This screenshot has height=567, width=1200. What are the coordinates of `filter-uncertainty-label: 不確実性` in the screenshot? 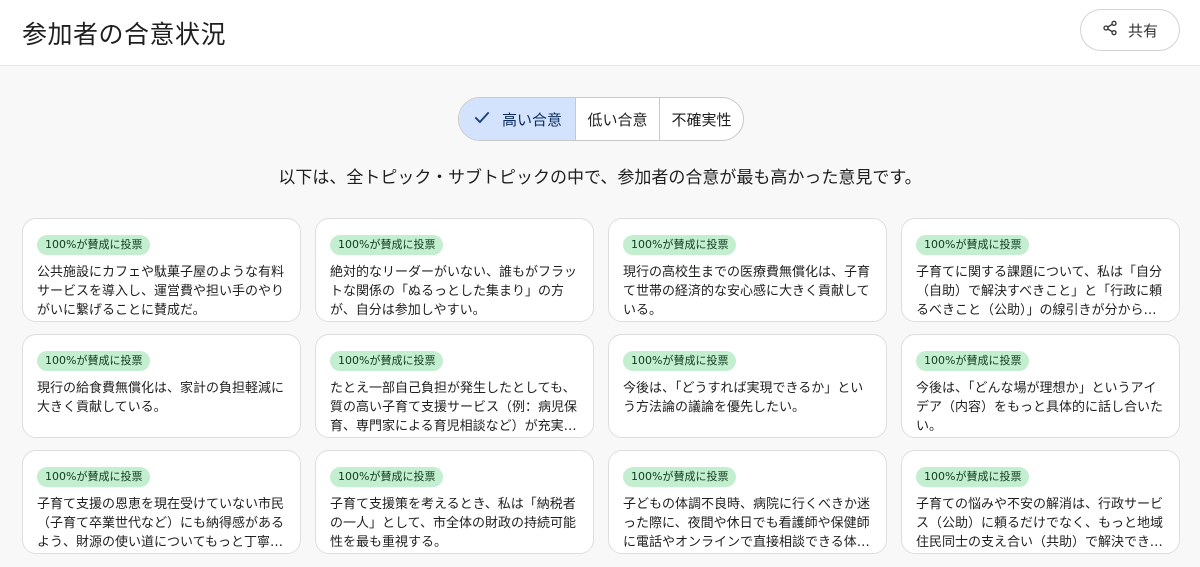 It's located at (701, 119).